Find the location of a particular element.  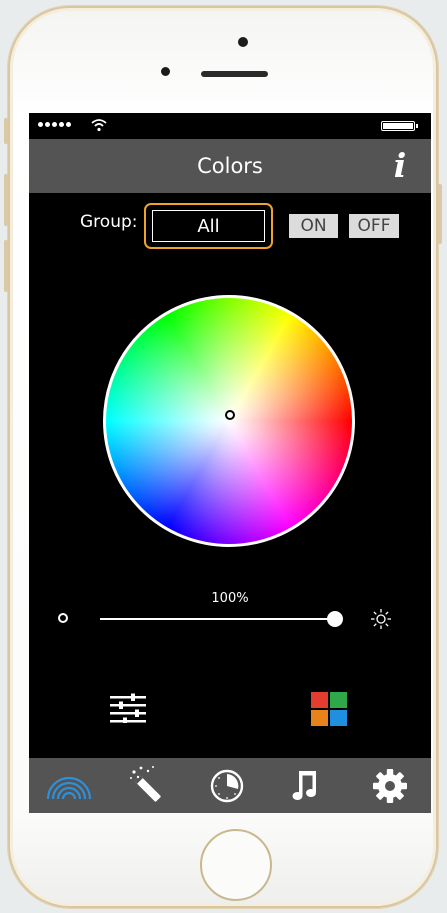

rainbow-icon is located at coordinates (69, 788).